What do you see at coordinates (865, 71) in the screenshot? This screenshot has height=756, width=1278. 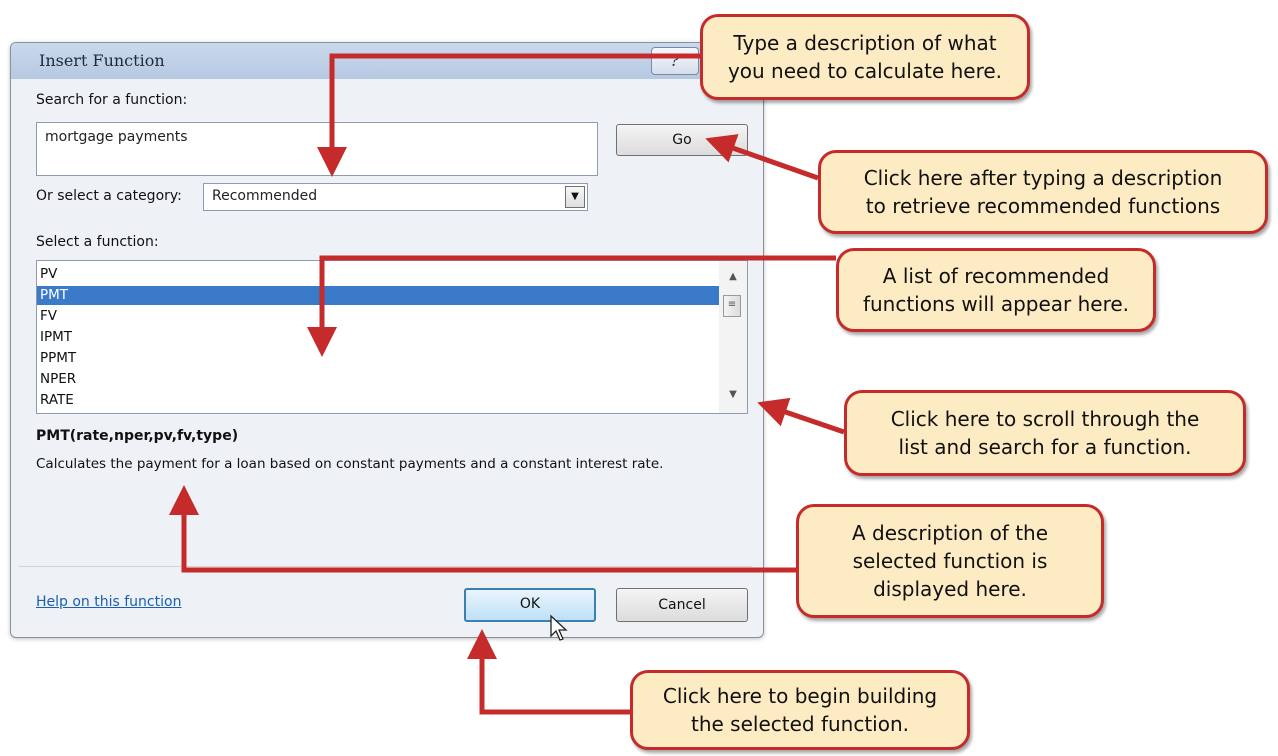 I see `callout-line: you need to calculate here.` at bounding box center [865, 71].